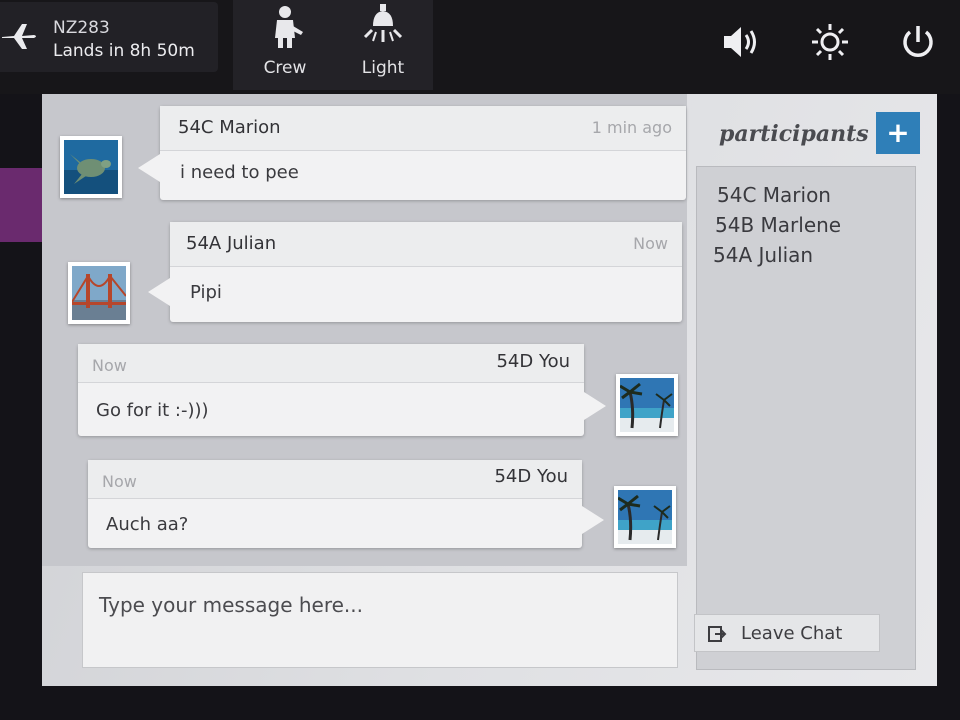 Image resolution: width=960 pixels, height=720 pixels. Describe the element at coordinates (794, 134) in the screenshot. I see `participants-title: participants` at that location.